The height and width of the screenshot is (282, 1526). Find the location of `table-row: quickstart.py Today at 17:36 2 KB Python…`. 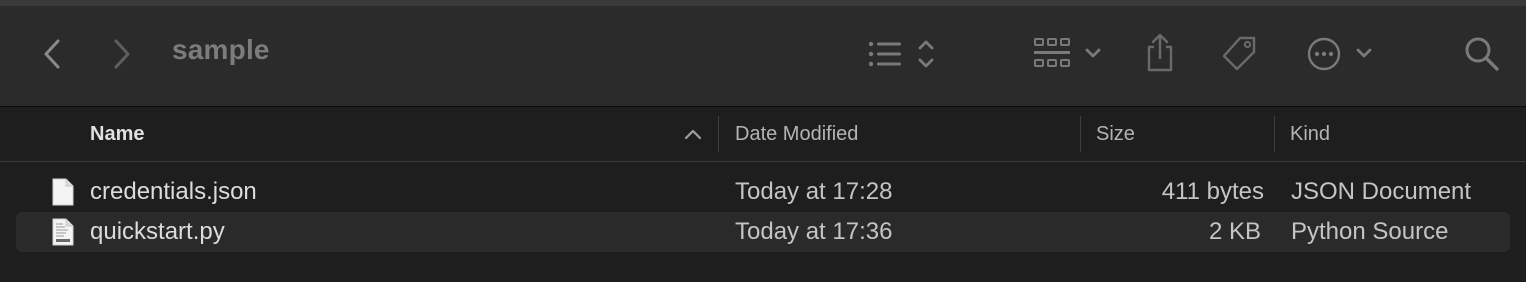

table-row: quickstart.py Today at 17:36 2 KB Python… is located at coordinates (763, 232).